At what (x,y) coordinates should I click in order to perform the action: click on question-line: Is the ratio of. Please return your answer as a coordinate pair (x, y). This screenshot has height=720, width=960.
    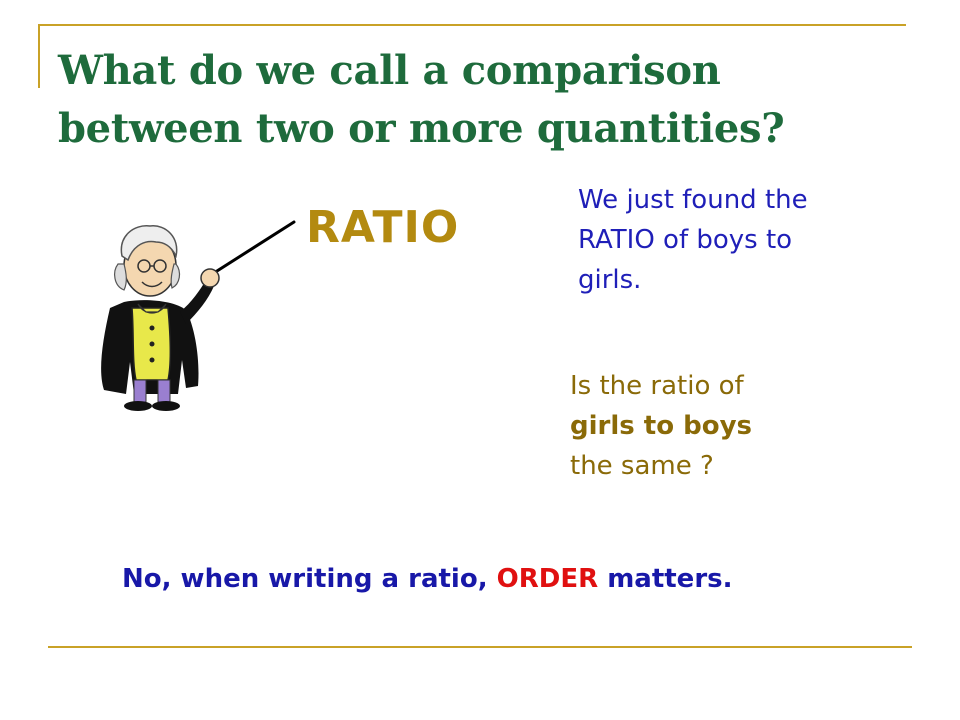
    Looking at the image, I should click on (657, 386).